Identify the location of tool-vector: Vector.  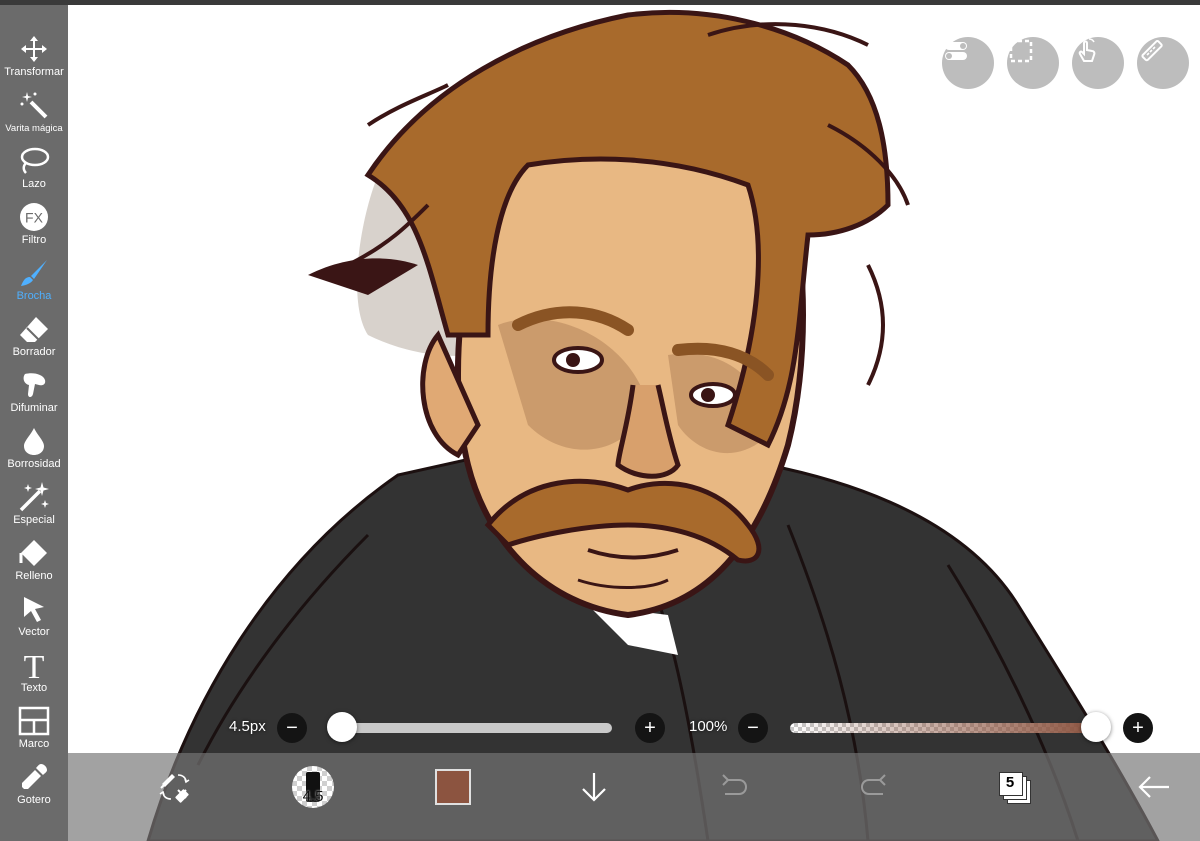
(34, 621).